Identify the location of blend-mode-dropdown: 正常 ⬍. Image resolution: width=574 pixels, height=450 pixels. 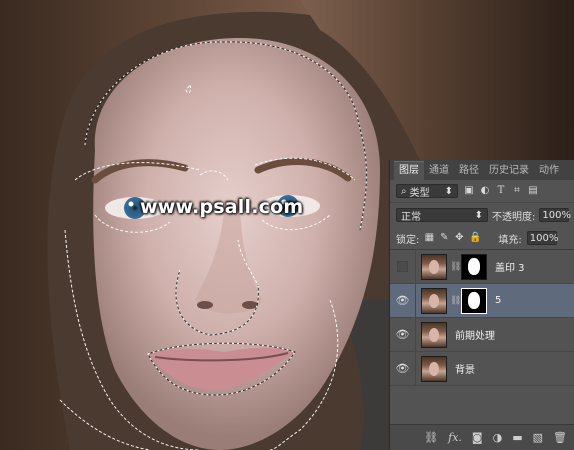
(442, 215).